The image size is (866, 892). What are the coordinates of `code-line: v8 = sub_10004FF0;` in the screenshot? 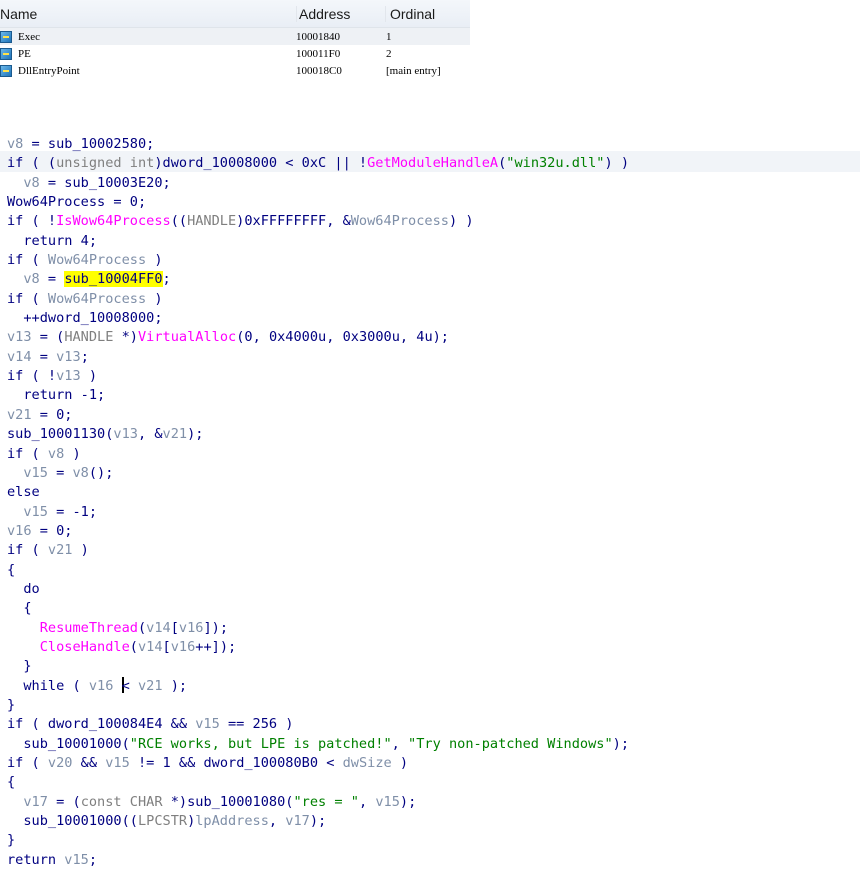 It's located at (318, 279).